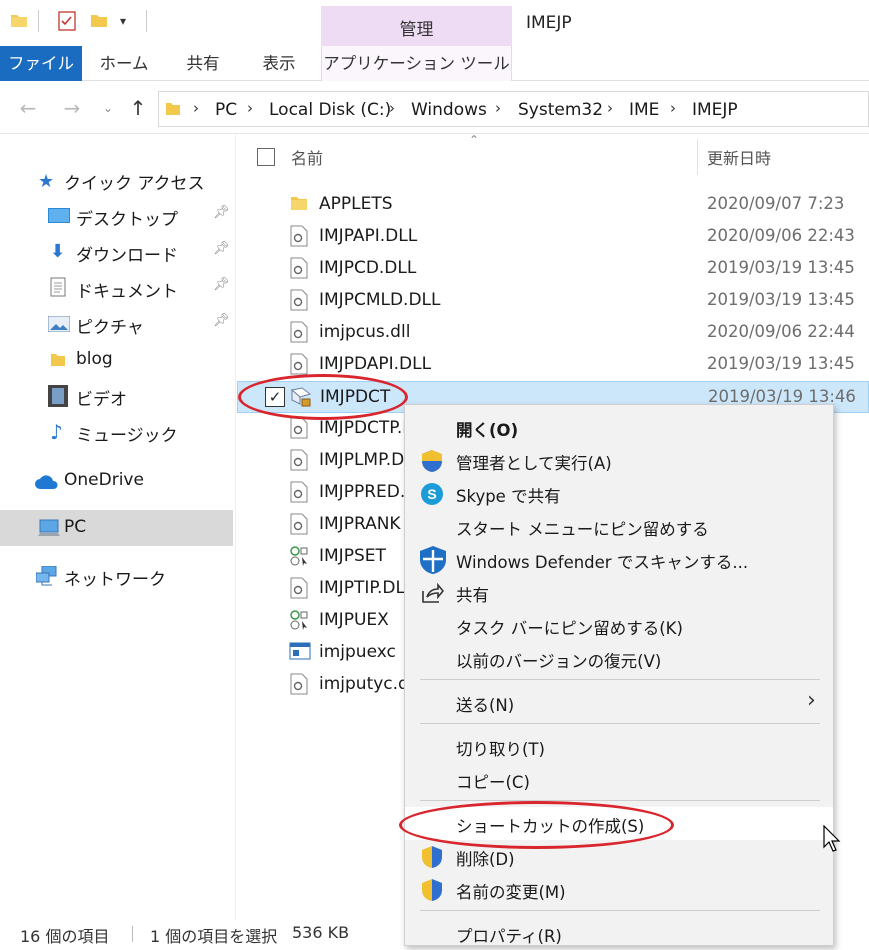 Image resolution: width=869 pixels, height=950 pixels. I want to click on tab-share: 共有, so click(203, 63).